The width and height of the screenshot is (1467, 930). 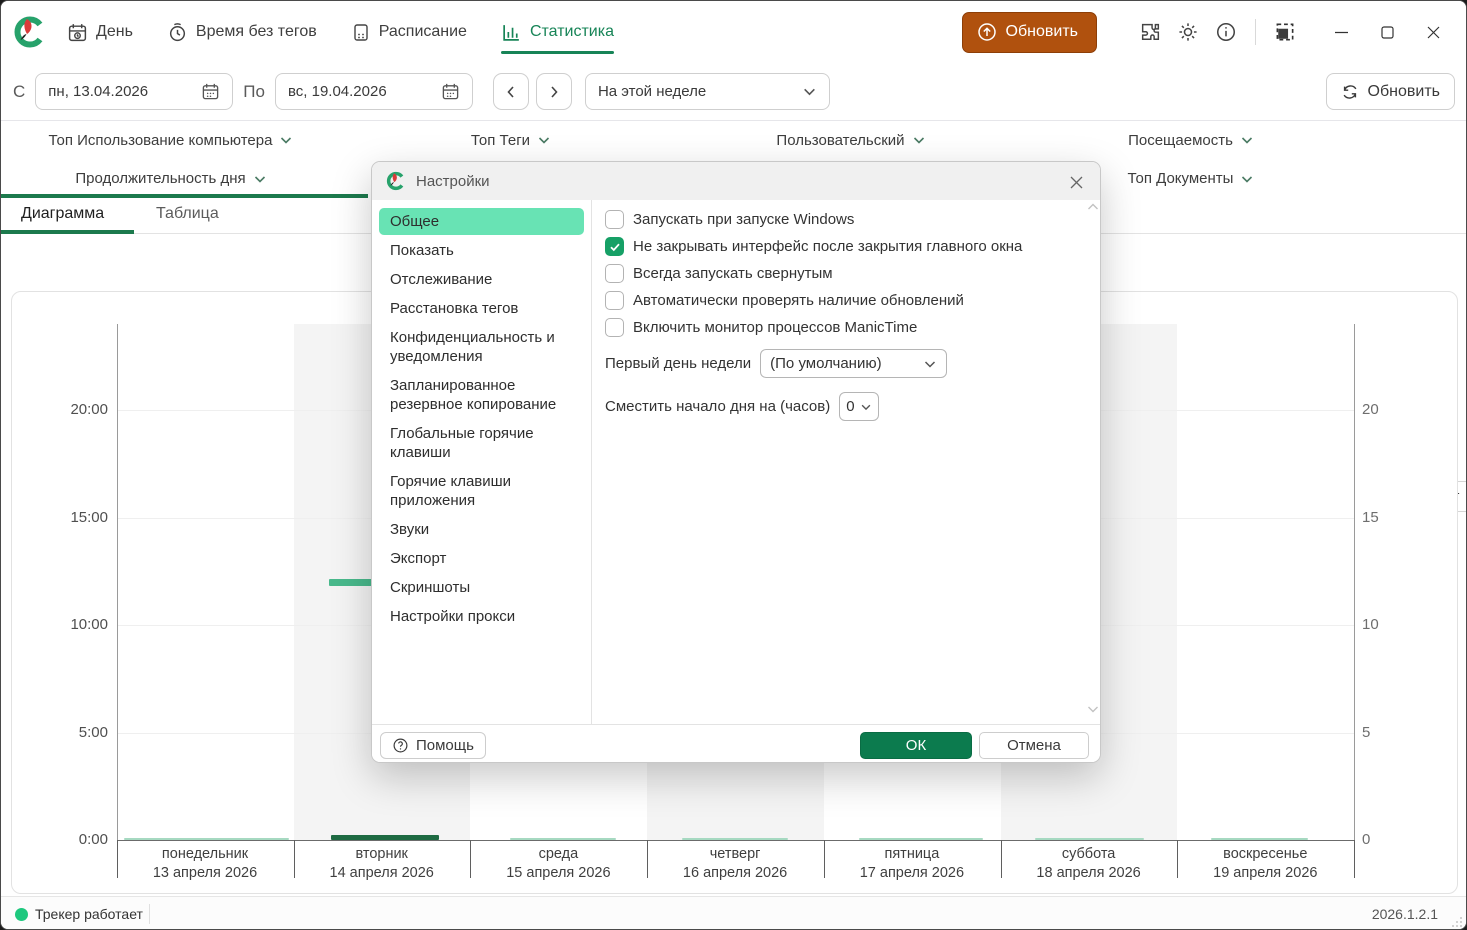 I want to click on maximize-button, so click(x=1387, y=32).